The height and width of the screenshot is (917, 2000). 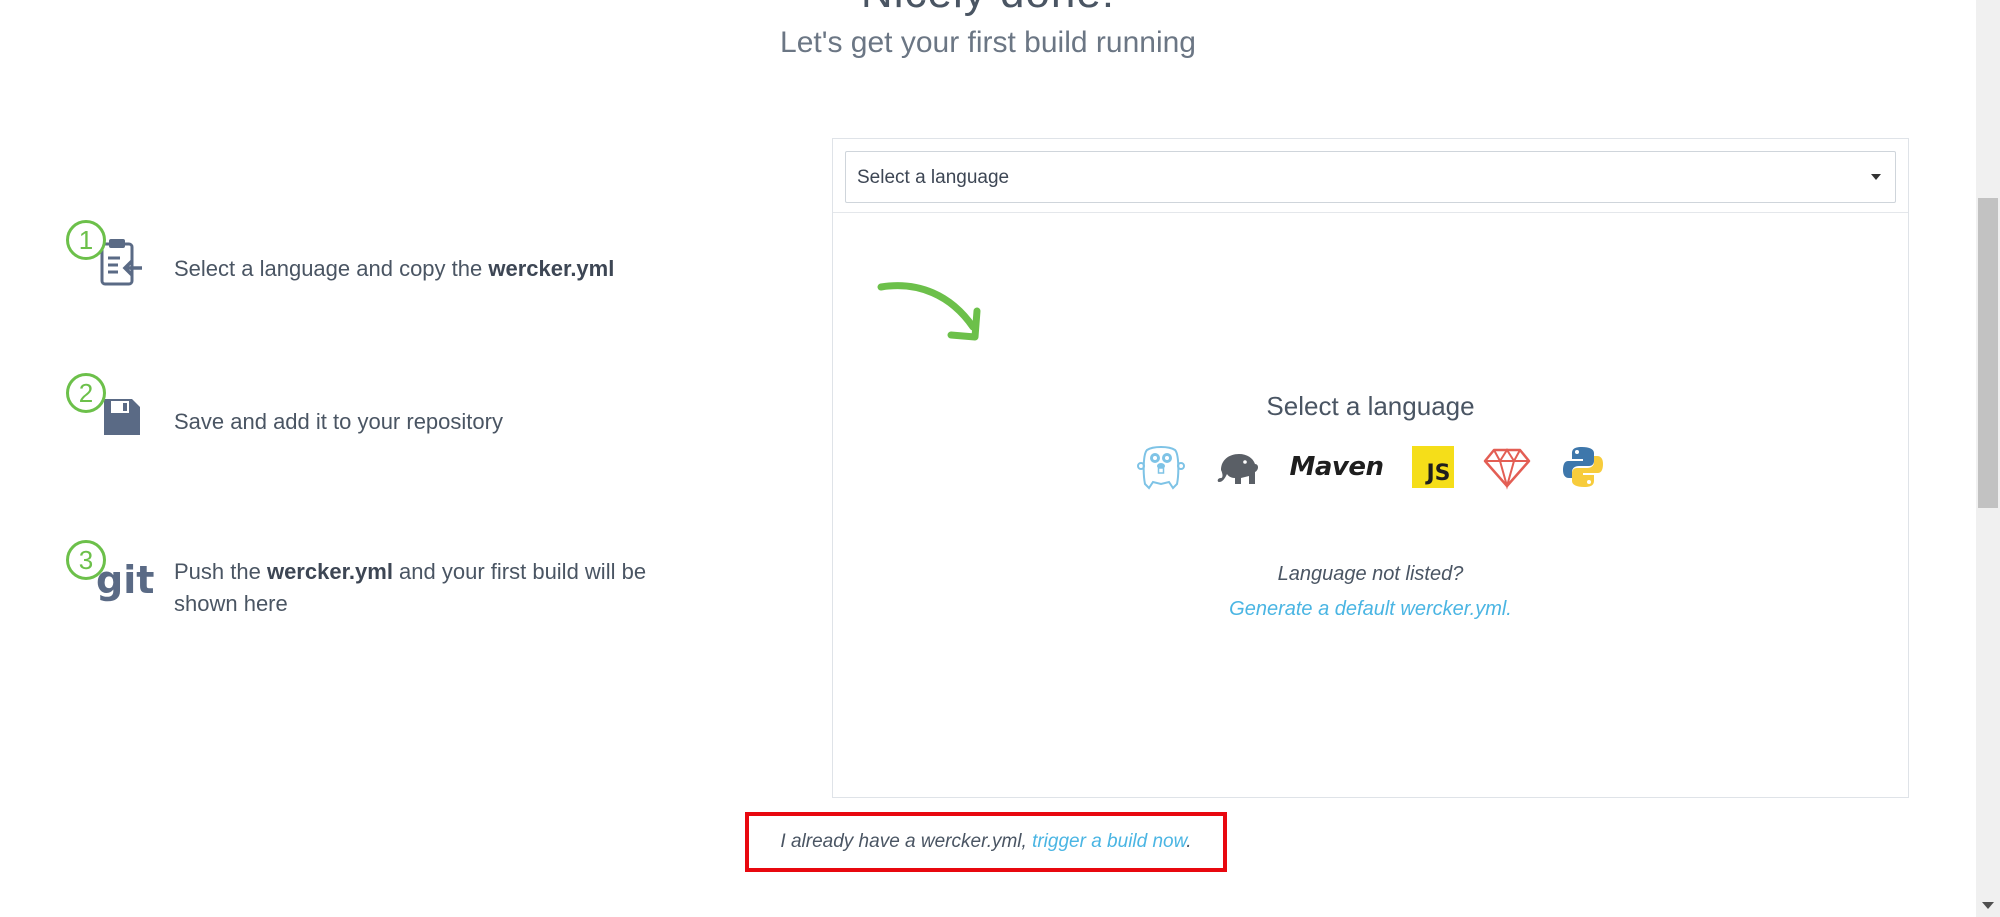 What do you see at coordinates (988, 42) in the screenshot?
I see `page-subtitle: Let's get your first build running` at bounding box center [988, 42].